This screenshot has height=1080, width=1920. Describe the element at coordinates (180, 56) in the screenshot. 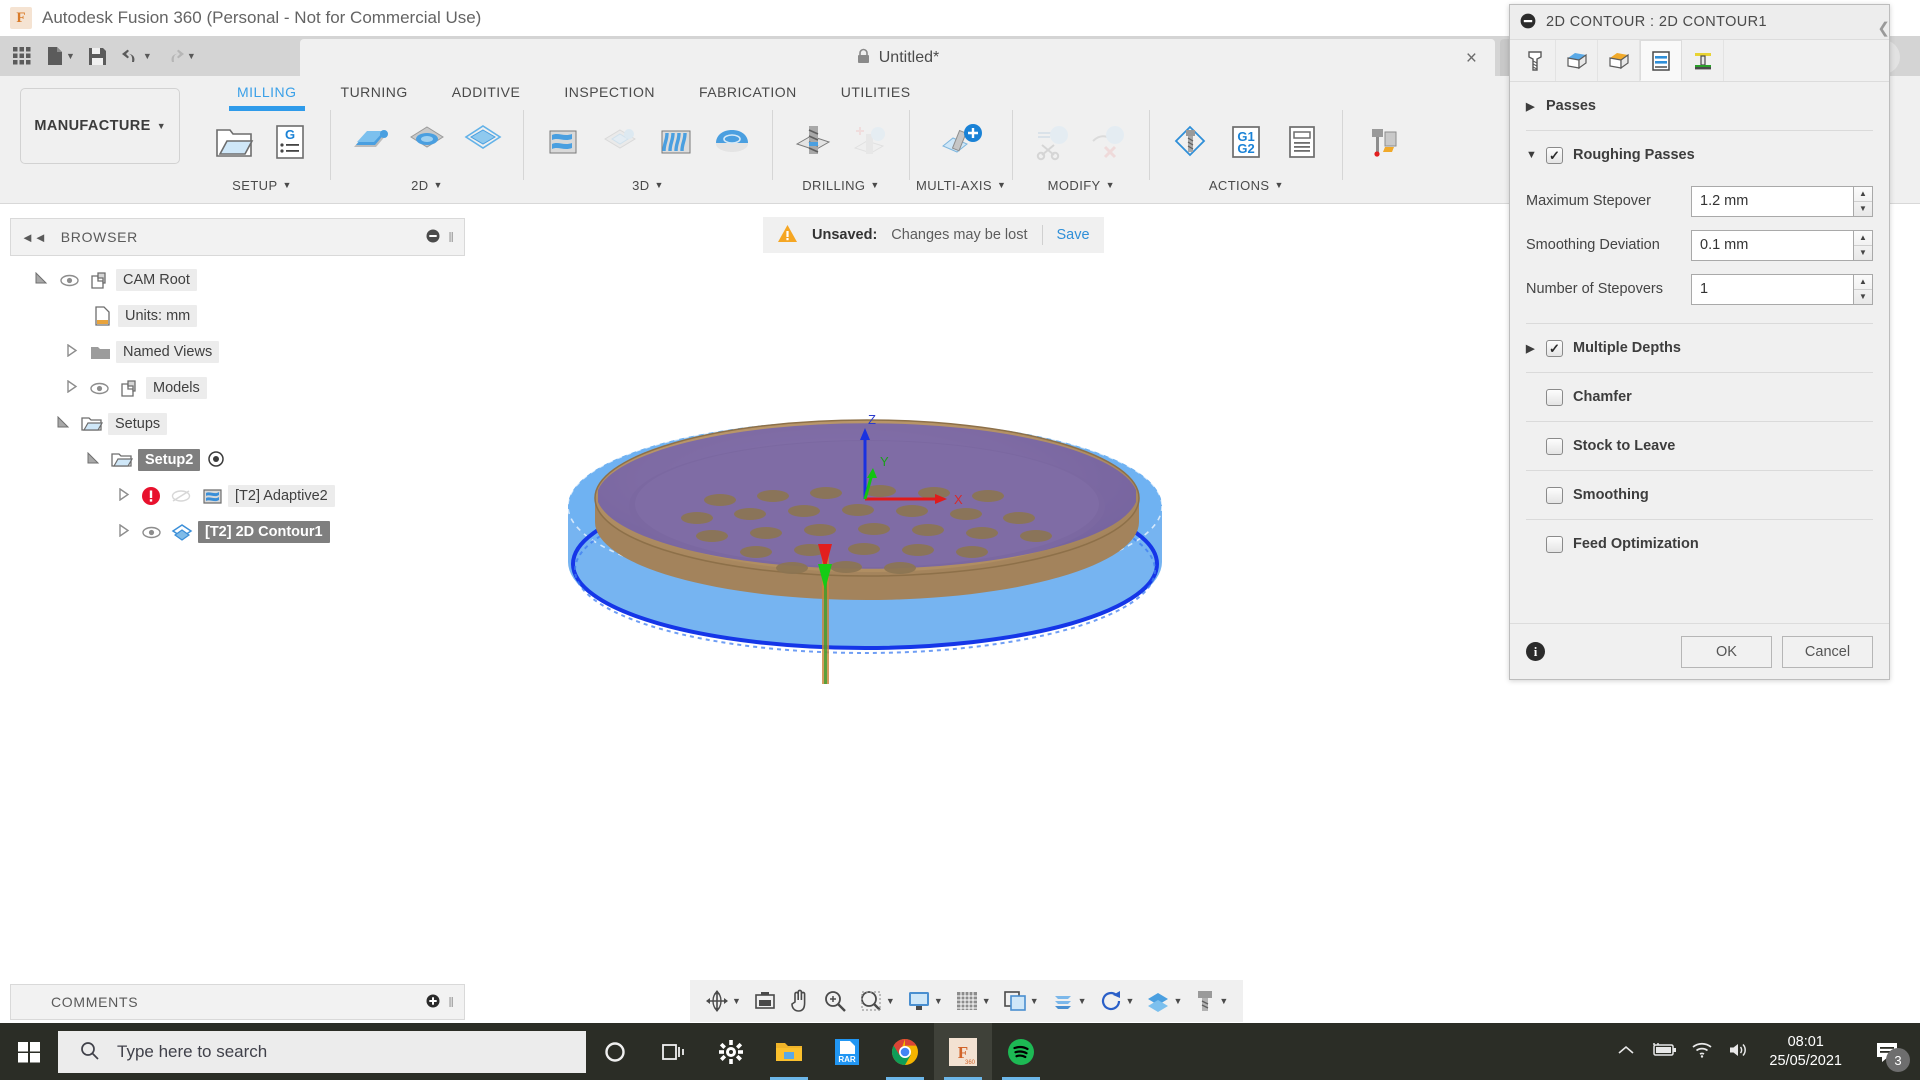

I see `redo-icon: ▼` at that location.